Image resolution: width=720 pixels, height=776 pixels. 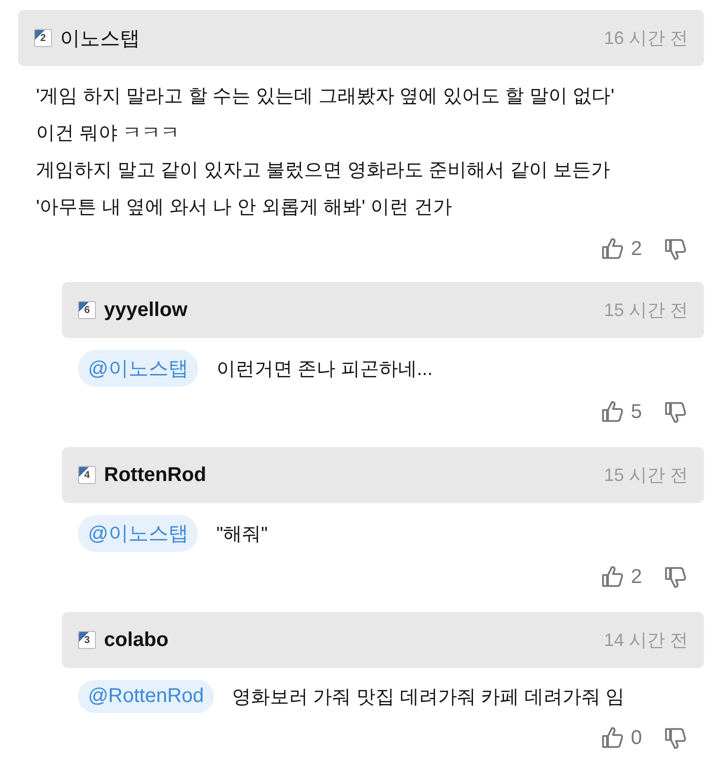 I want to click on comment-text: '아무튼 내 옆에 와서 나 안 외롭게 해봐' 이런 건가, so click(x=244, y=208).